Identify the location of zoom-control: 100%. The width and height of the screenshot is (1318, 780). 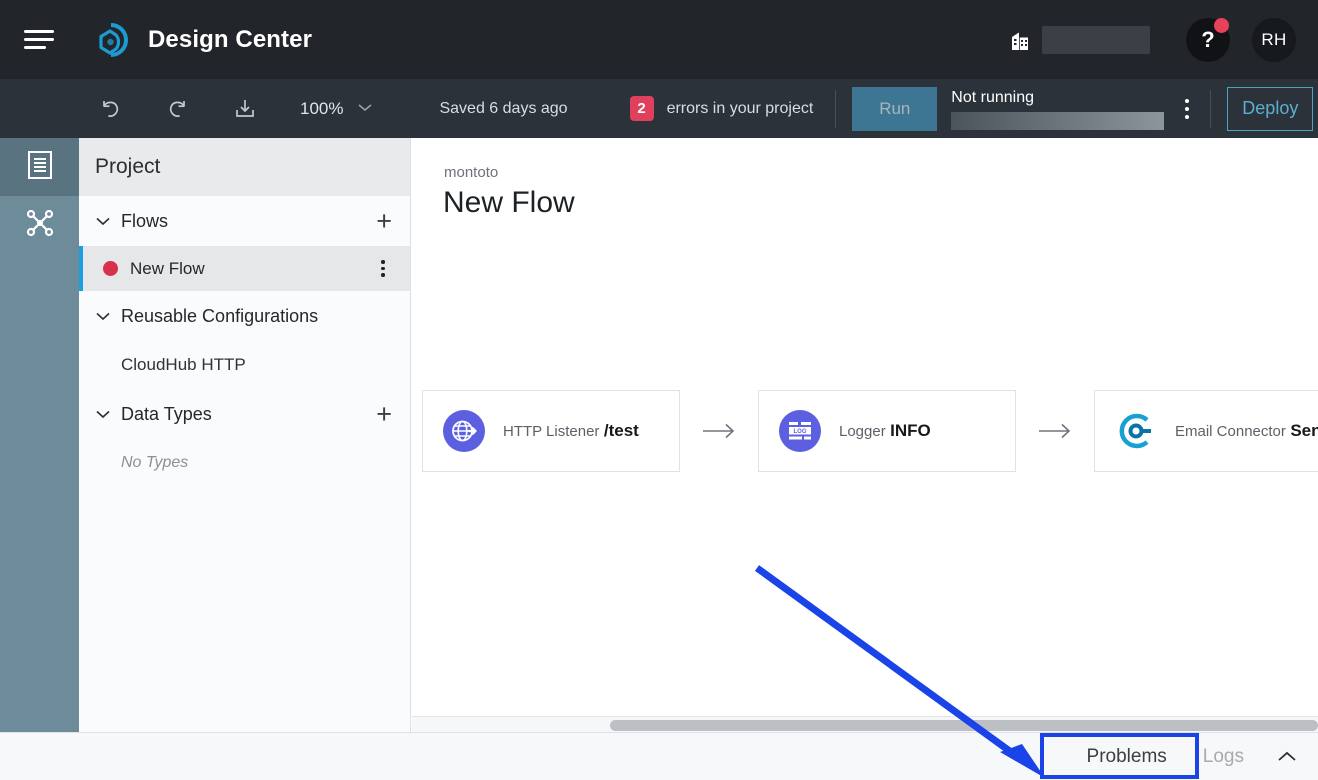
(337, 109).